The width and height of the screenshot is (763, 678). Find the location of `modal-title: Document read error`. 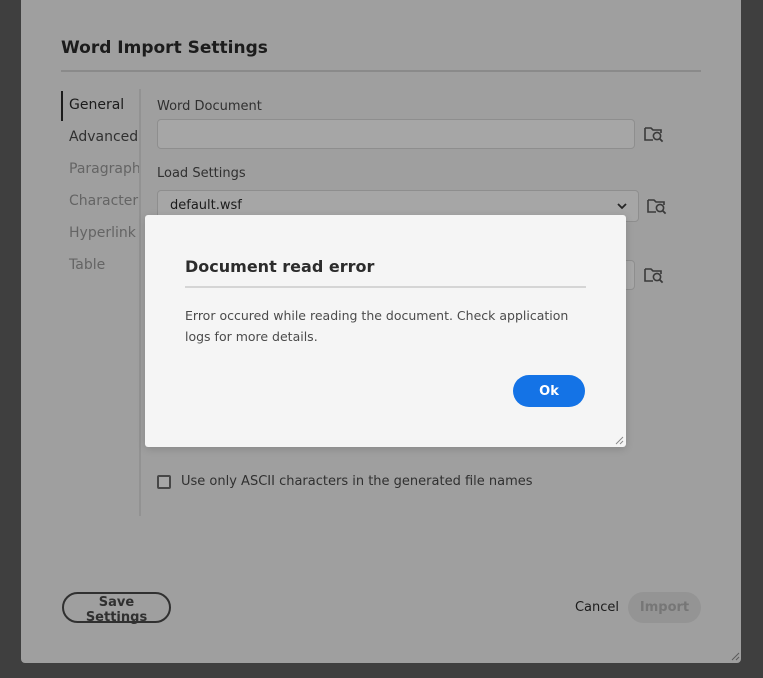

modal-title: Document read error is located at coordinates (280, 266).